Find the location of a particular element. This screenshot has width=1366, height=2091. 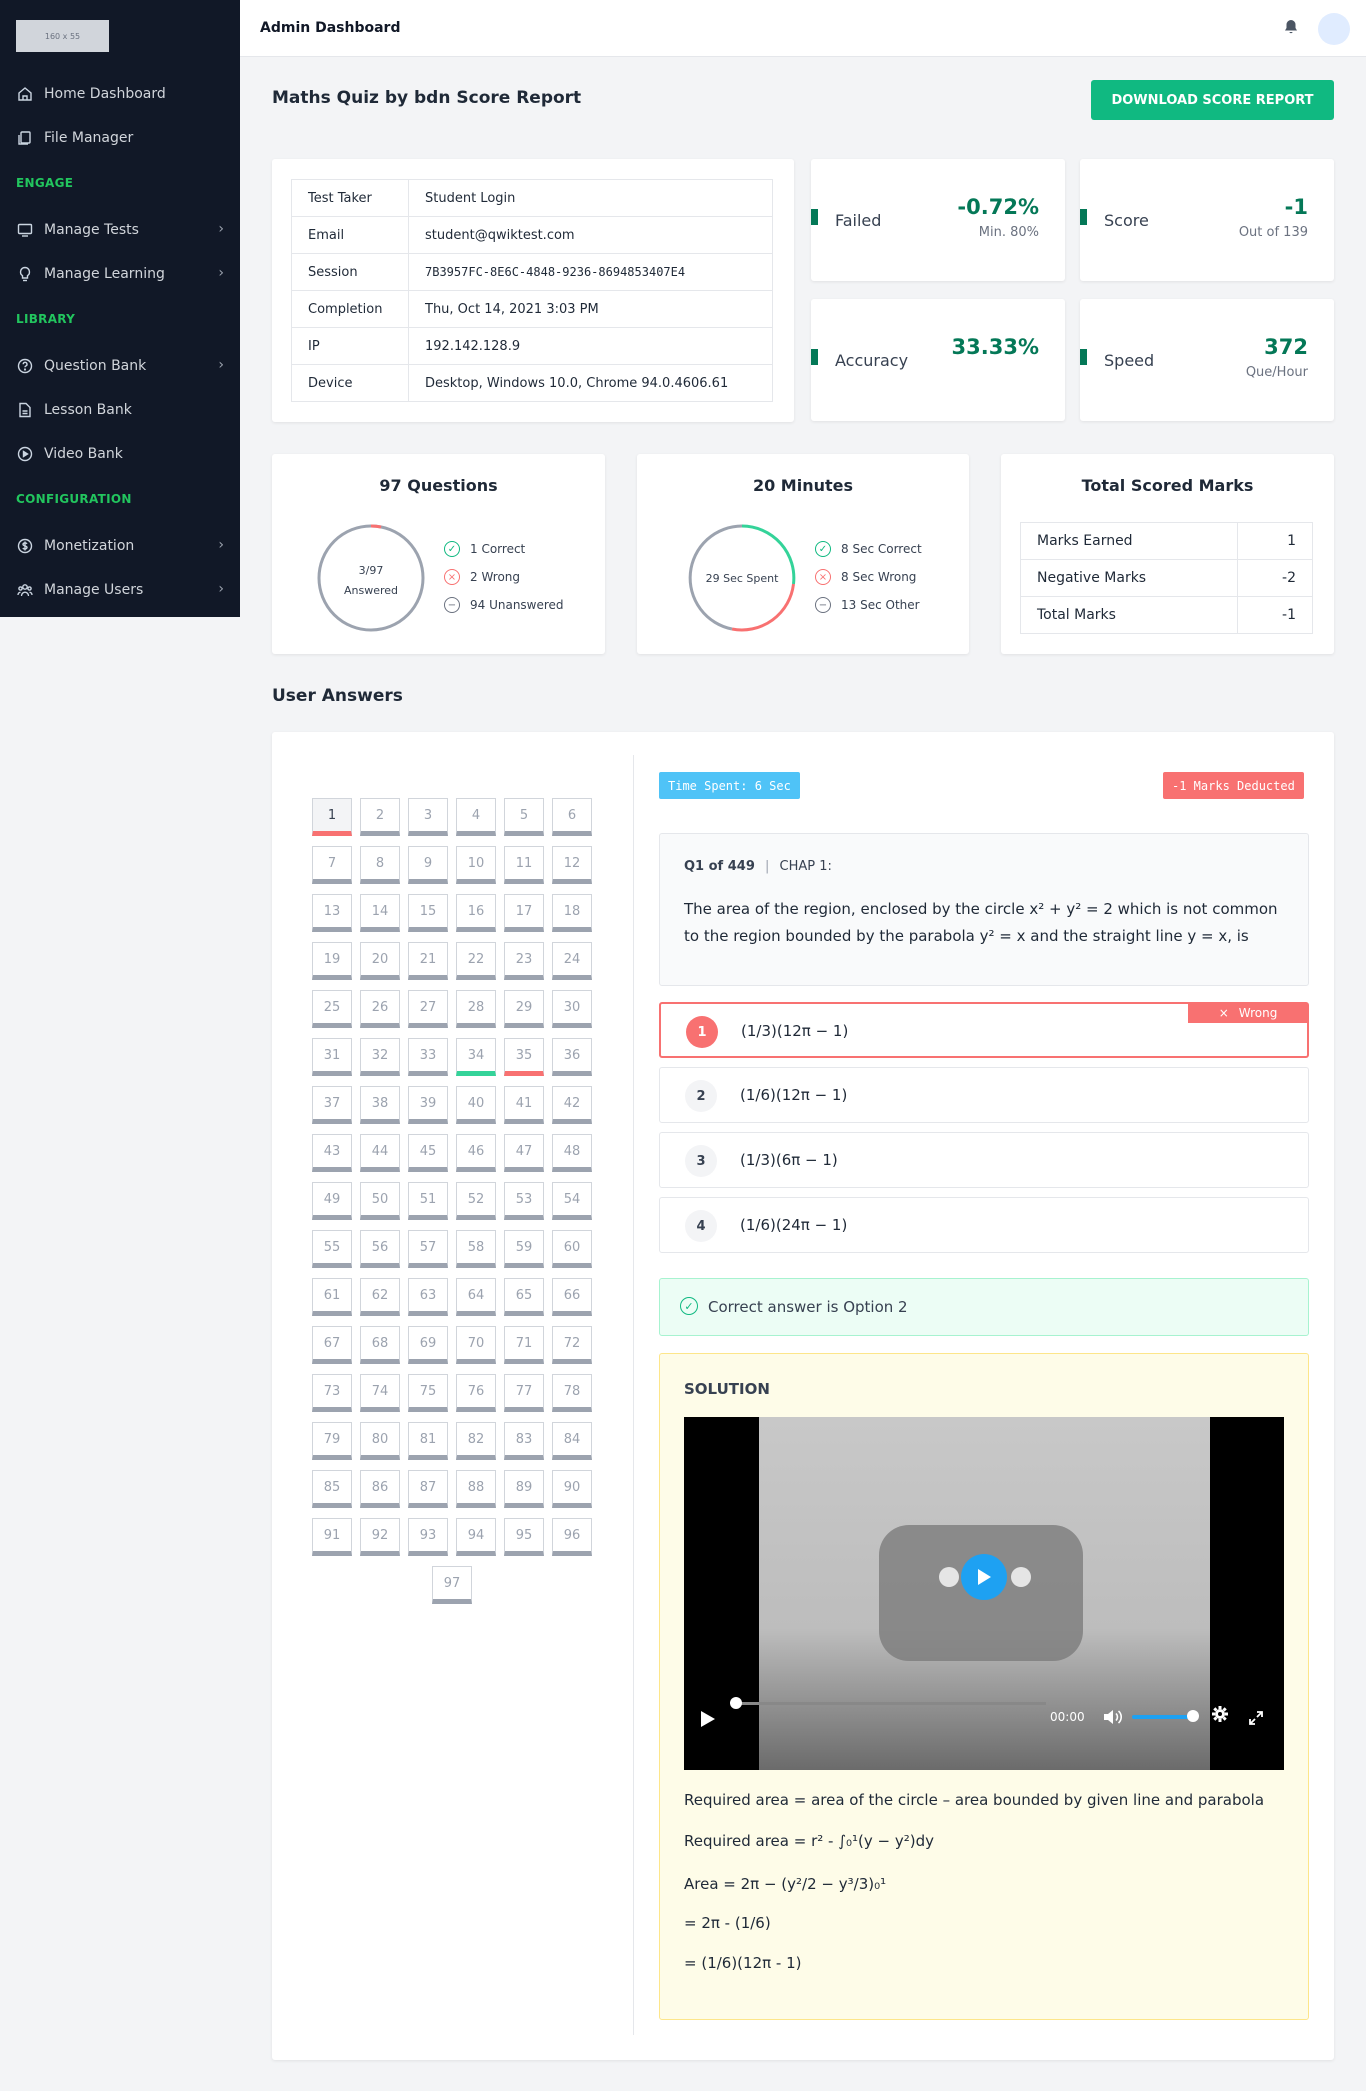

question-button-88: 88 is located at coordinates (476, 1489).